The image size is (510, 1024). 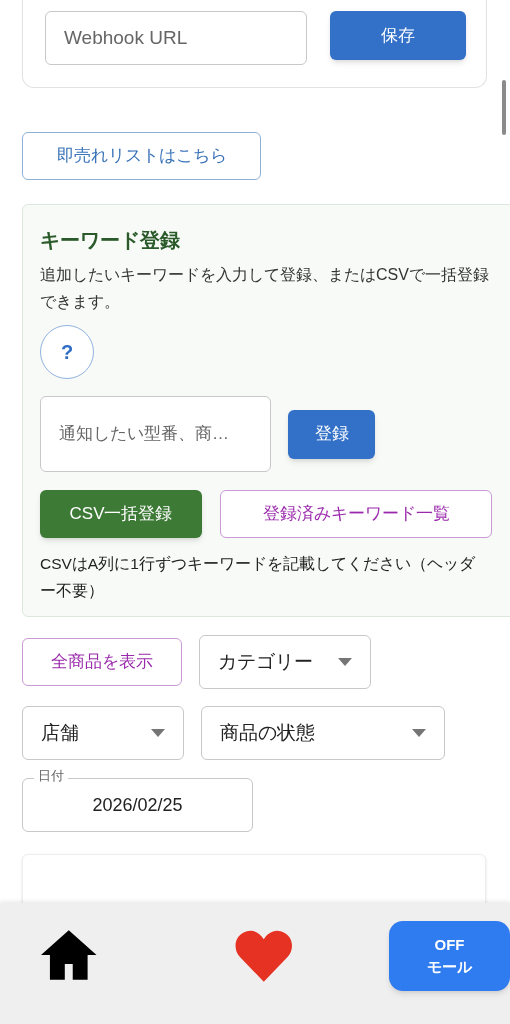 I want to click on date-value: 2026/02/25, so click(x=137, y=805).